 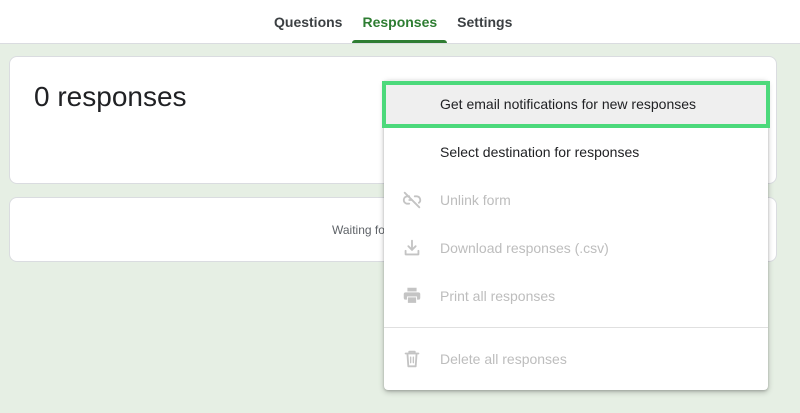 I want to click on link-off-icon, so click(x=412, y=200).